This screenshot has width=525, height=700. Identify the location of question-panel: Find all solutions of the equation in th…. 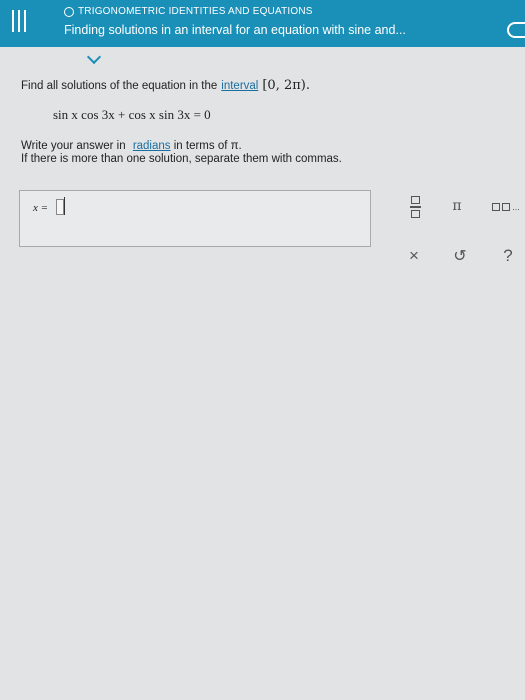
(266, 121).